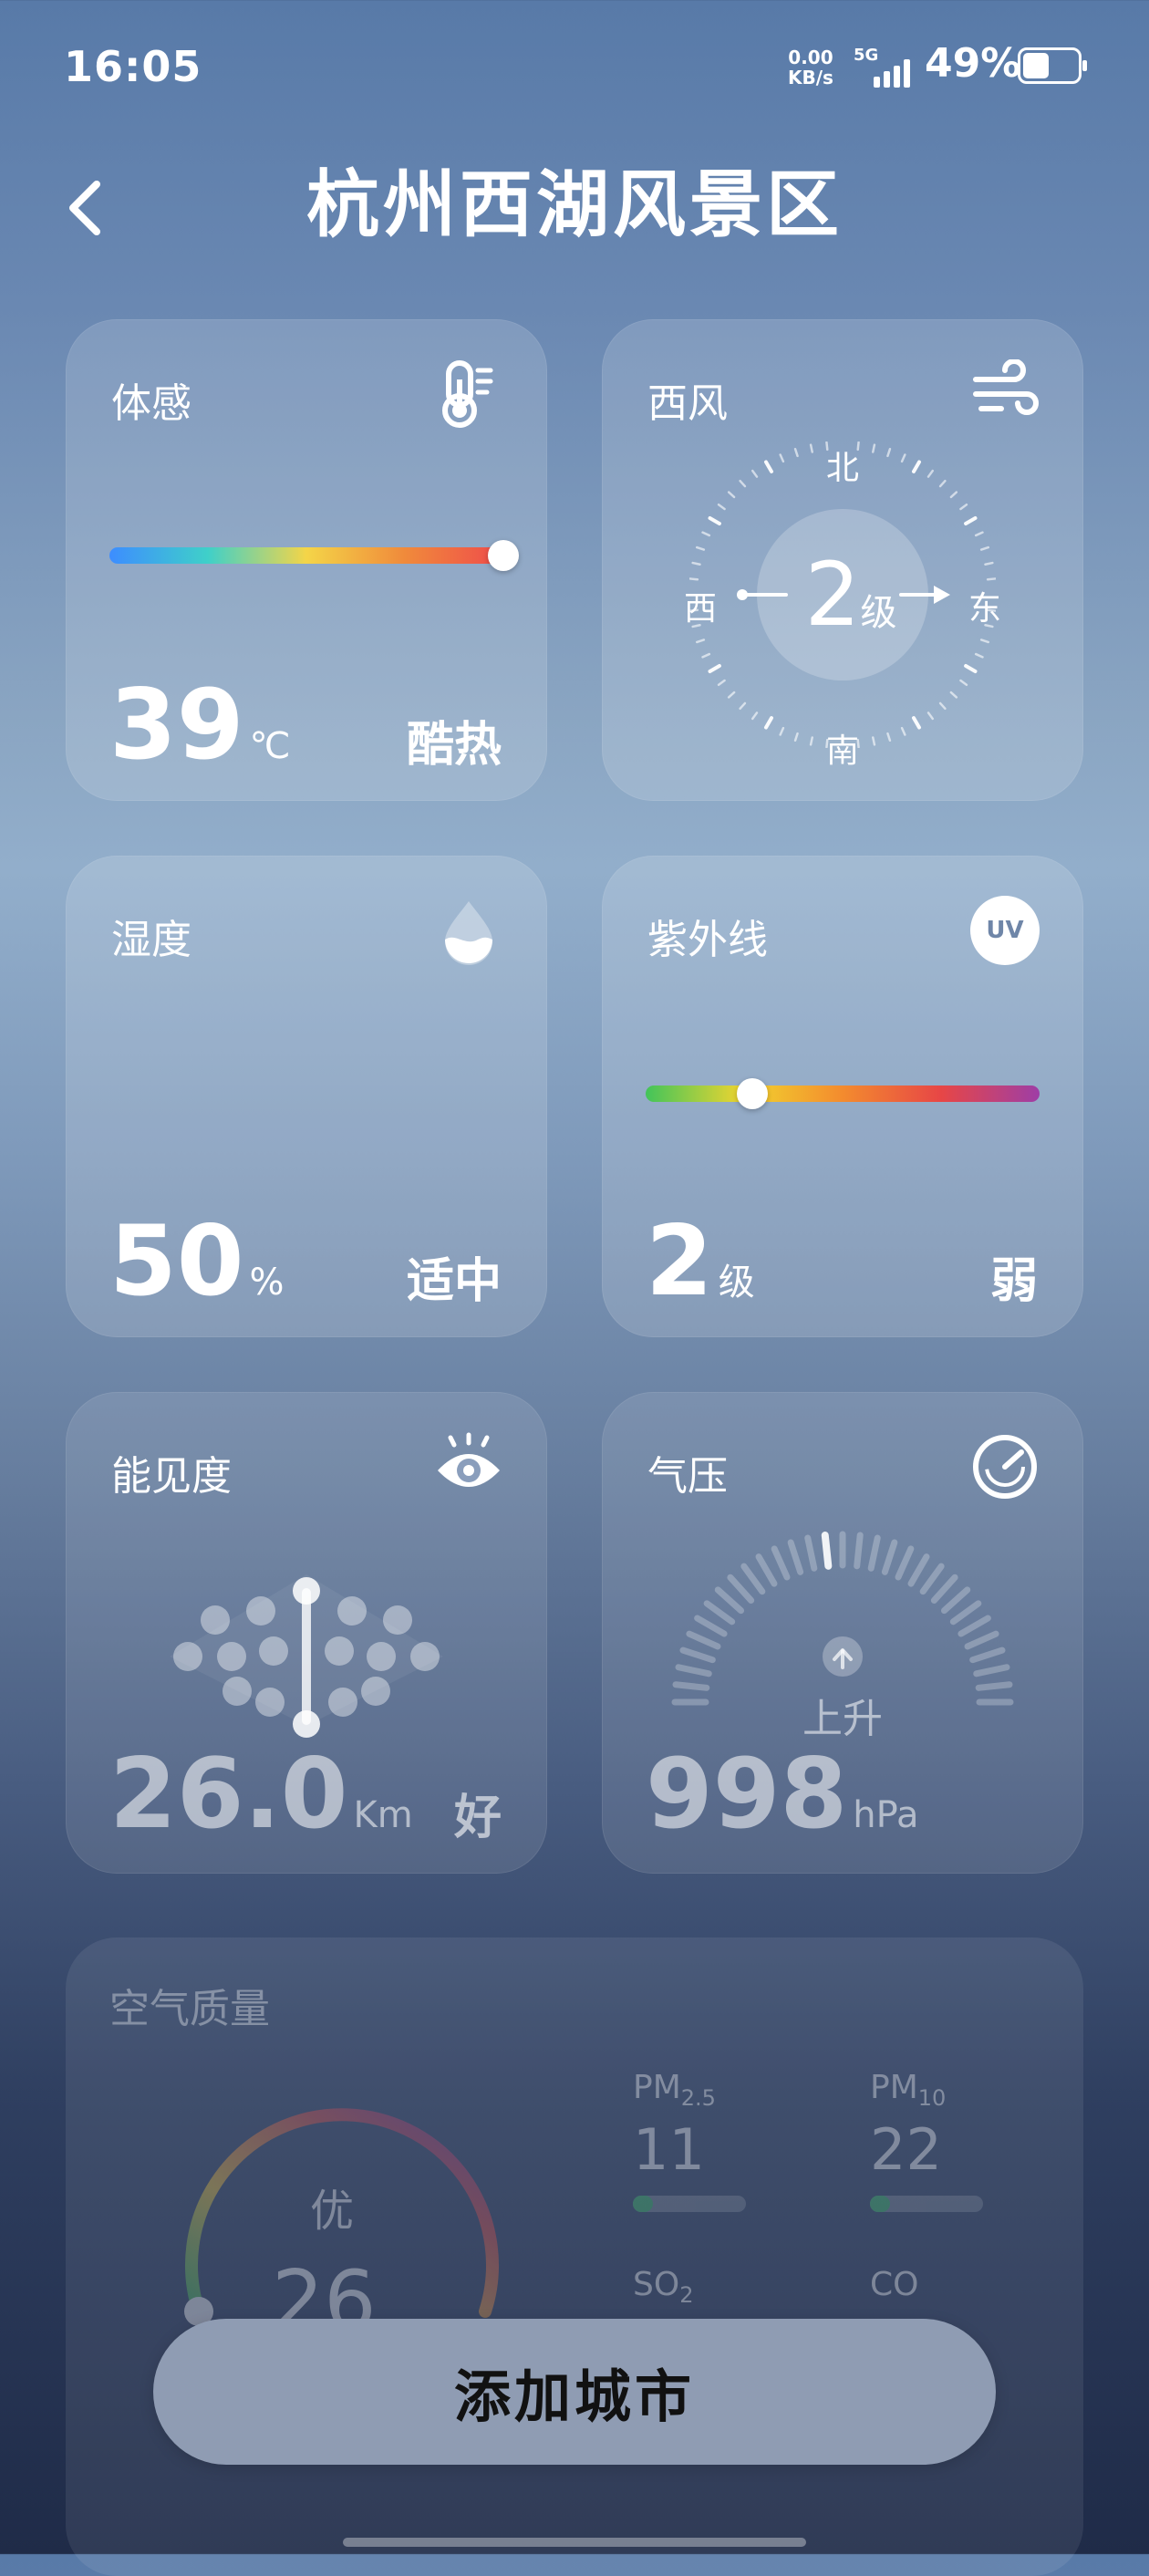  I want to click on visibility-card: 能见度 26.0 Km 好, so click(306, 1633).